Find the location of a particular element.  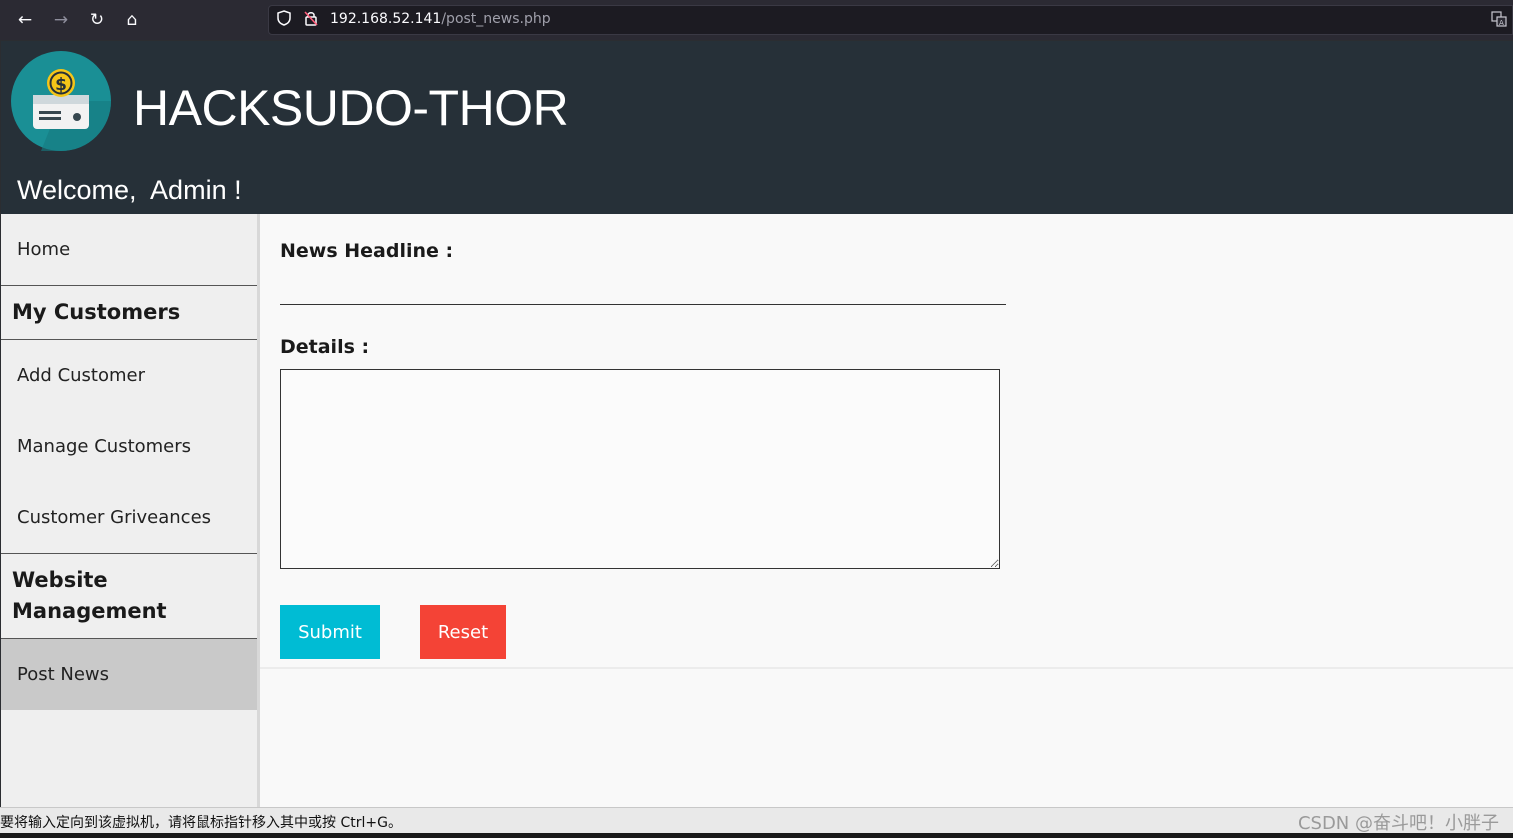

content-lower-area is located at coordinates (886, 737).